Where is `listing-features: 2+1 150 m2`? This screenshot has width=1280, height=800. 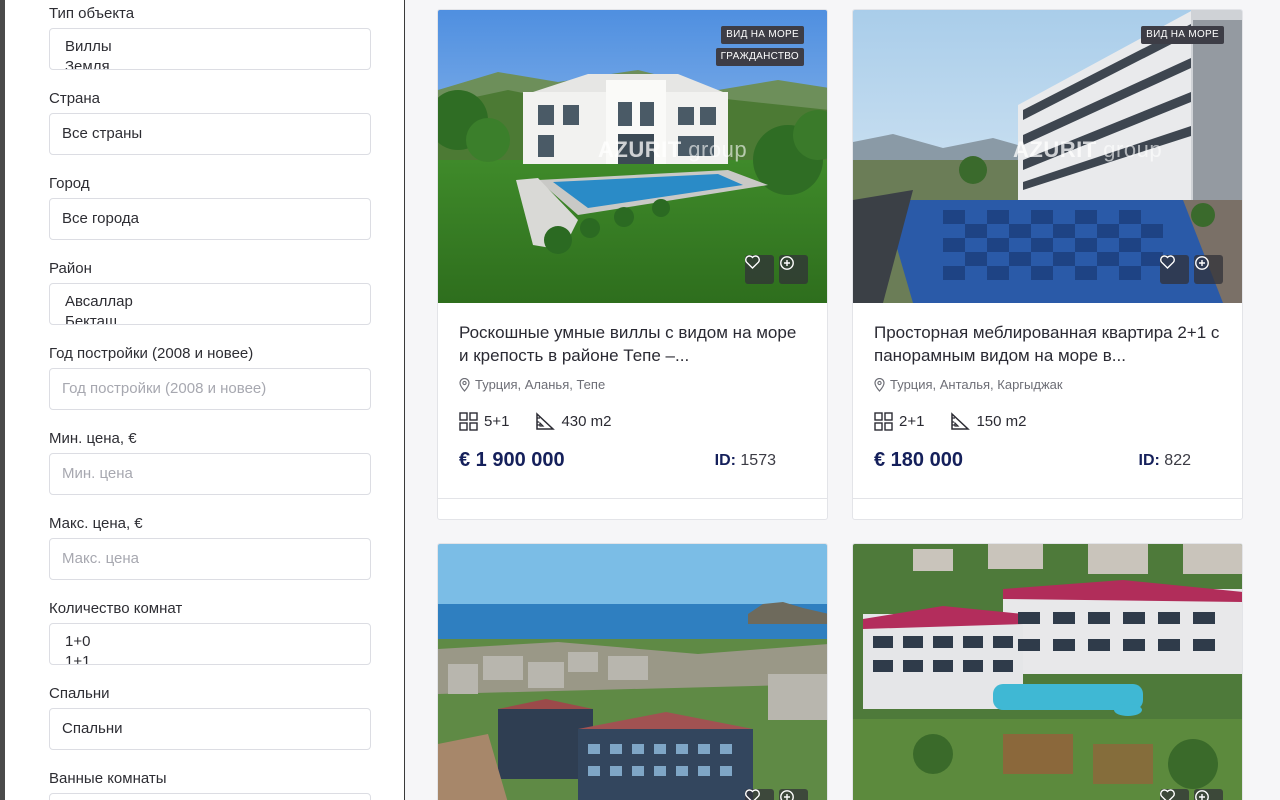 listing-features: 2+1 150 m2 is located at coordinates (1047, 421).